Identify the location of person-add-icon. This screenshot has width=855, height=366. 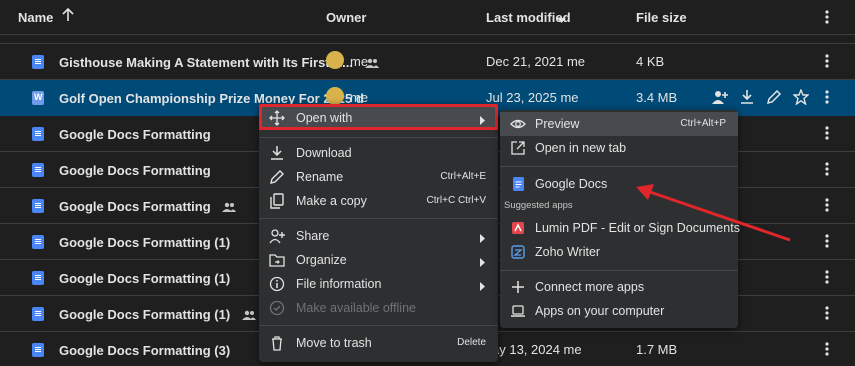
(277, 236).